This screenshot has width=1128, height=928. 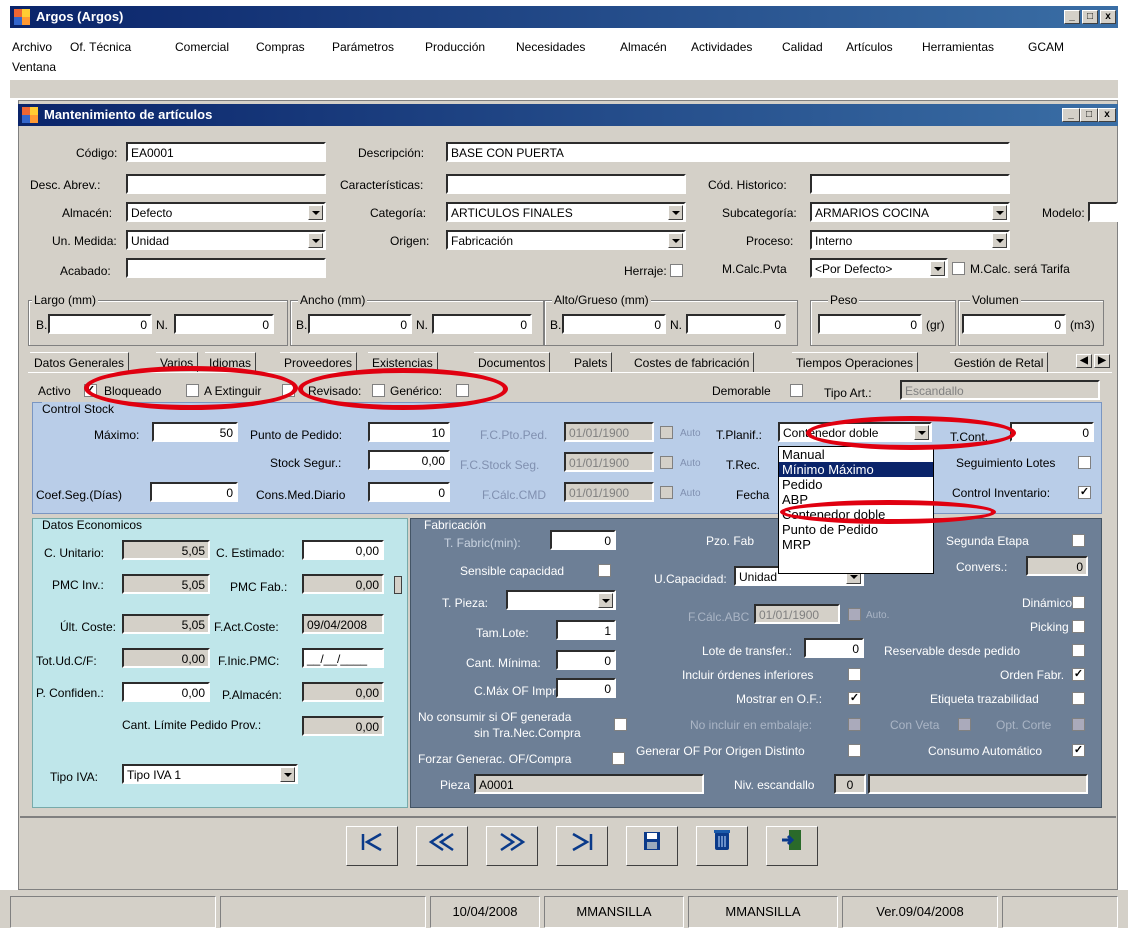 What do you see at coordinates (958, 268) in the screenshot?
I see `mcalc-tarifa-checkbox` at bounding box center [958, 268].